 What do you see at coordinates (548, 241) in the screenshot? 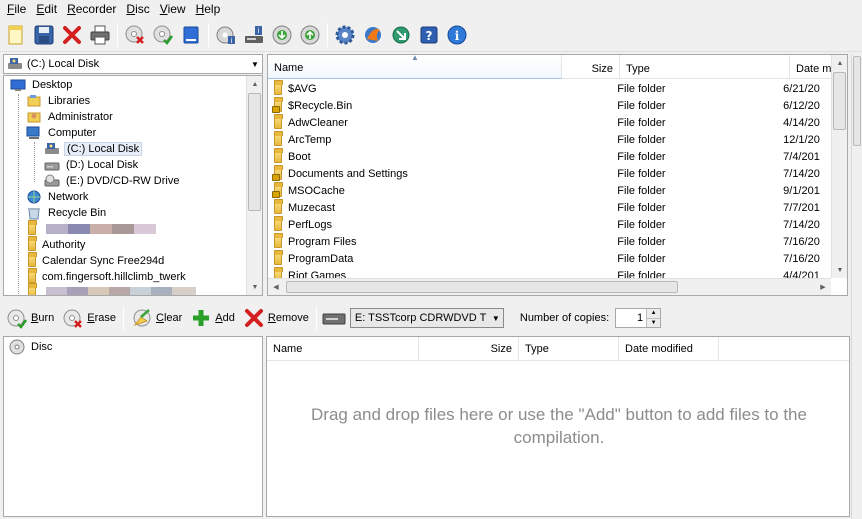
I see `file-row: Program Files File folder 7/16/20` at bounding box center [548, 241].